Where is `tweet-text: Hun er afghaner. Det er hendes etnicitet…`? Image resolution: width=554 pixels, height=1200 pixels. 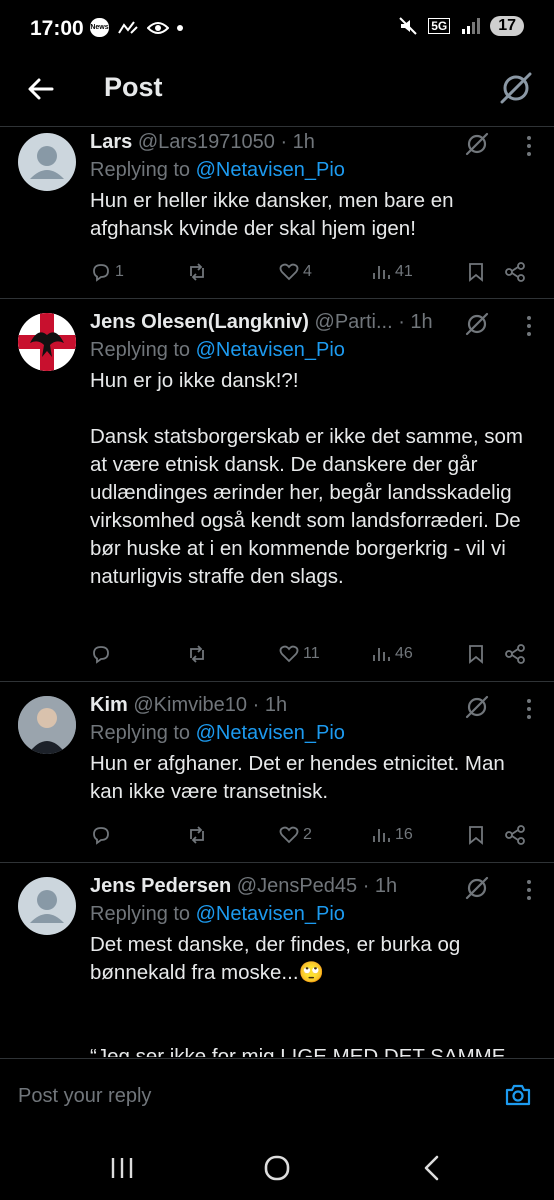 tweet-text: Hun er afghaner. Det er hendes etnicitet… is located at coordinates (300, 777).